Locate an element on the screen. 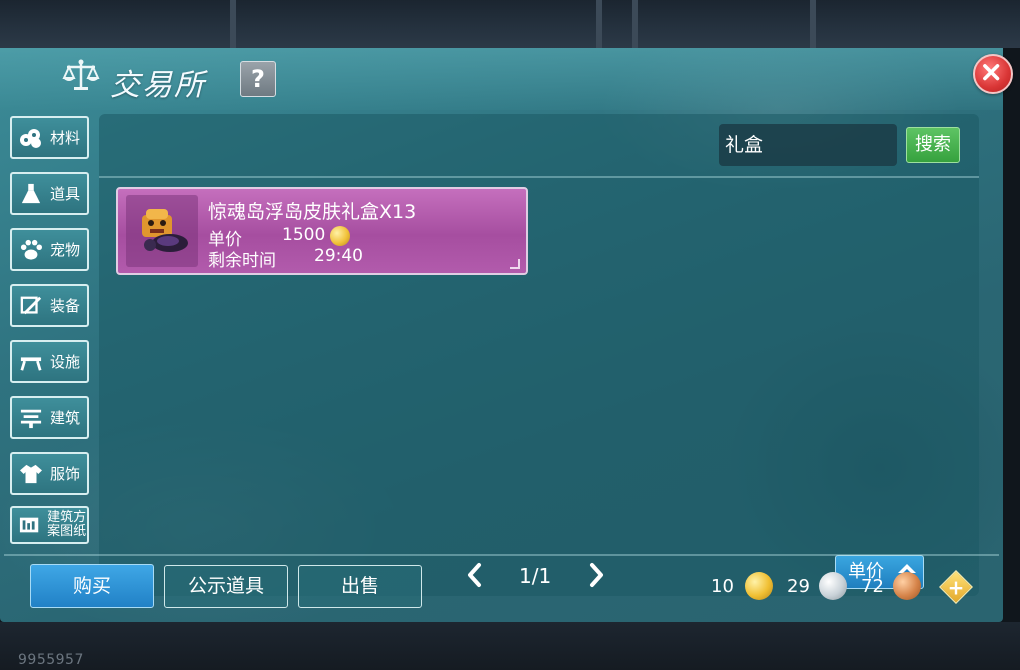  sidebar-item-label: 材料 is located at coordinates (65, 138).